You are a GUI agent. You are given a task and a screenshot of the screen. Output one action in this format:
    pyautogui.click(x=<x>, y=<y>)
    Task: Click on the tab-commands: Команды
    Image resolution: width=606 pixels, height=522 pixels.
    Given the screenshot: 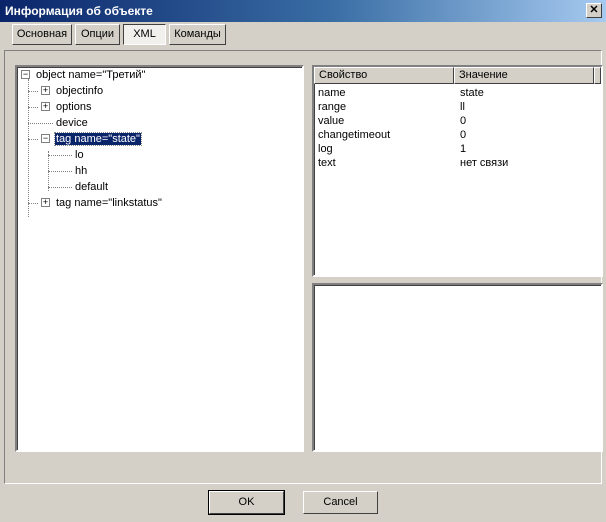 What is the action you would take?
    pyautogui.click(x=197, y=34)
    